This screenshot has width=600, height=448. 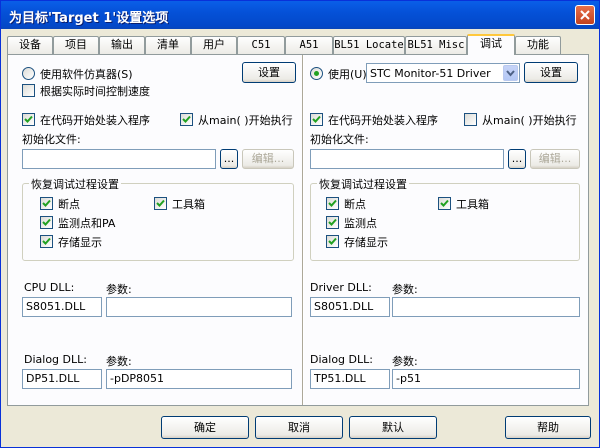 What do you see at coordinates (199, 307) in the screenshot?
I see `cpu-param-input` at bounding box center [199, 307].